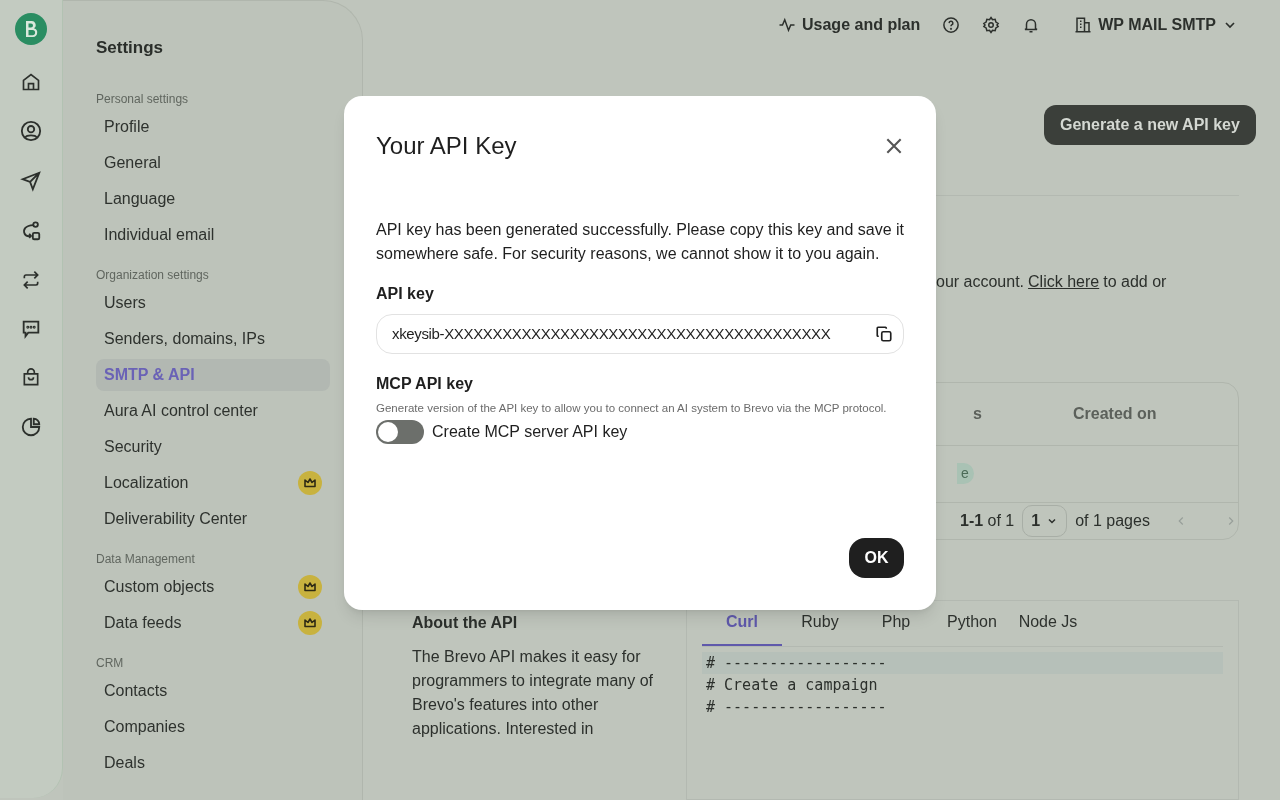 The image size is (1280, 800). Describe the element at coordinates (425, 384) in the screenshot. I see `field-label: MCP API key` at that location.